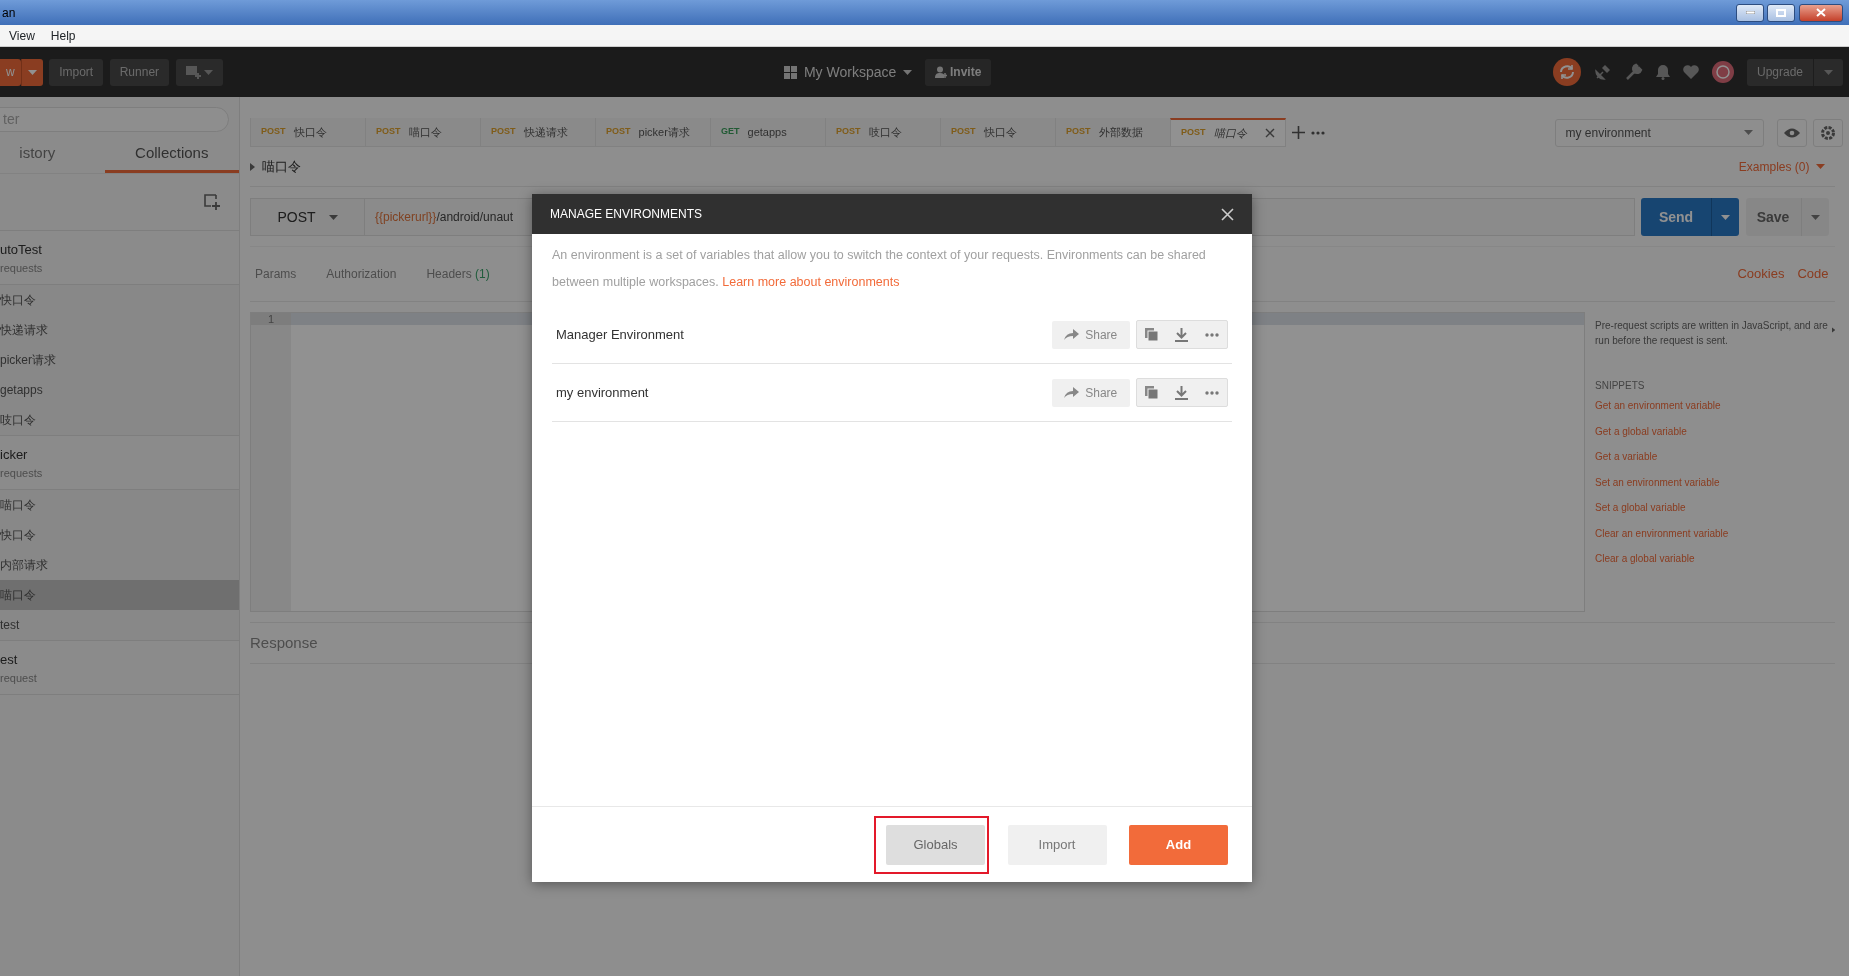 This screenshot has height=976, width=1849. Describe the element at coordinates (1633, 72) in the screenshot. I see `wrench-icon` at that location.